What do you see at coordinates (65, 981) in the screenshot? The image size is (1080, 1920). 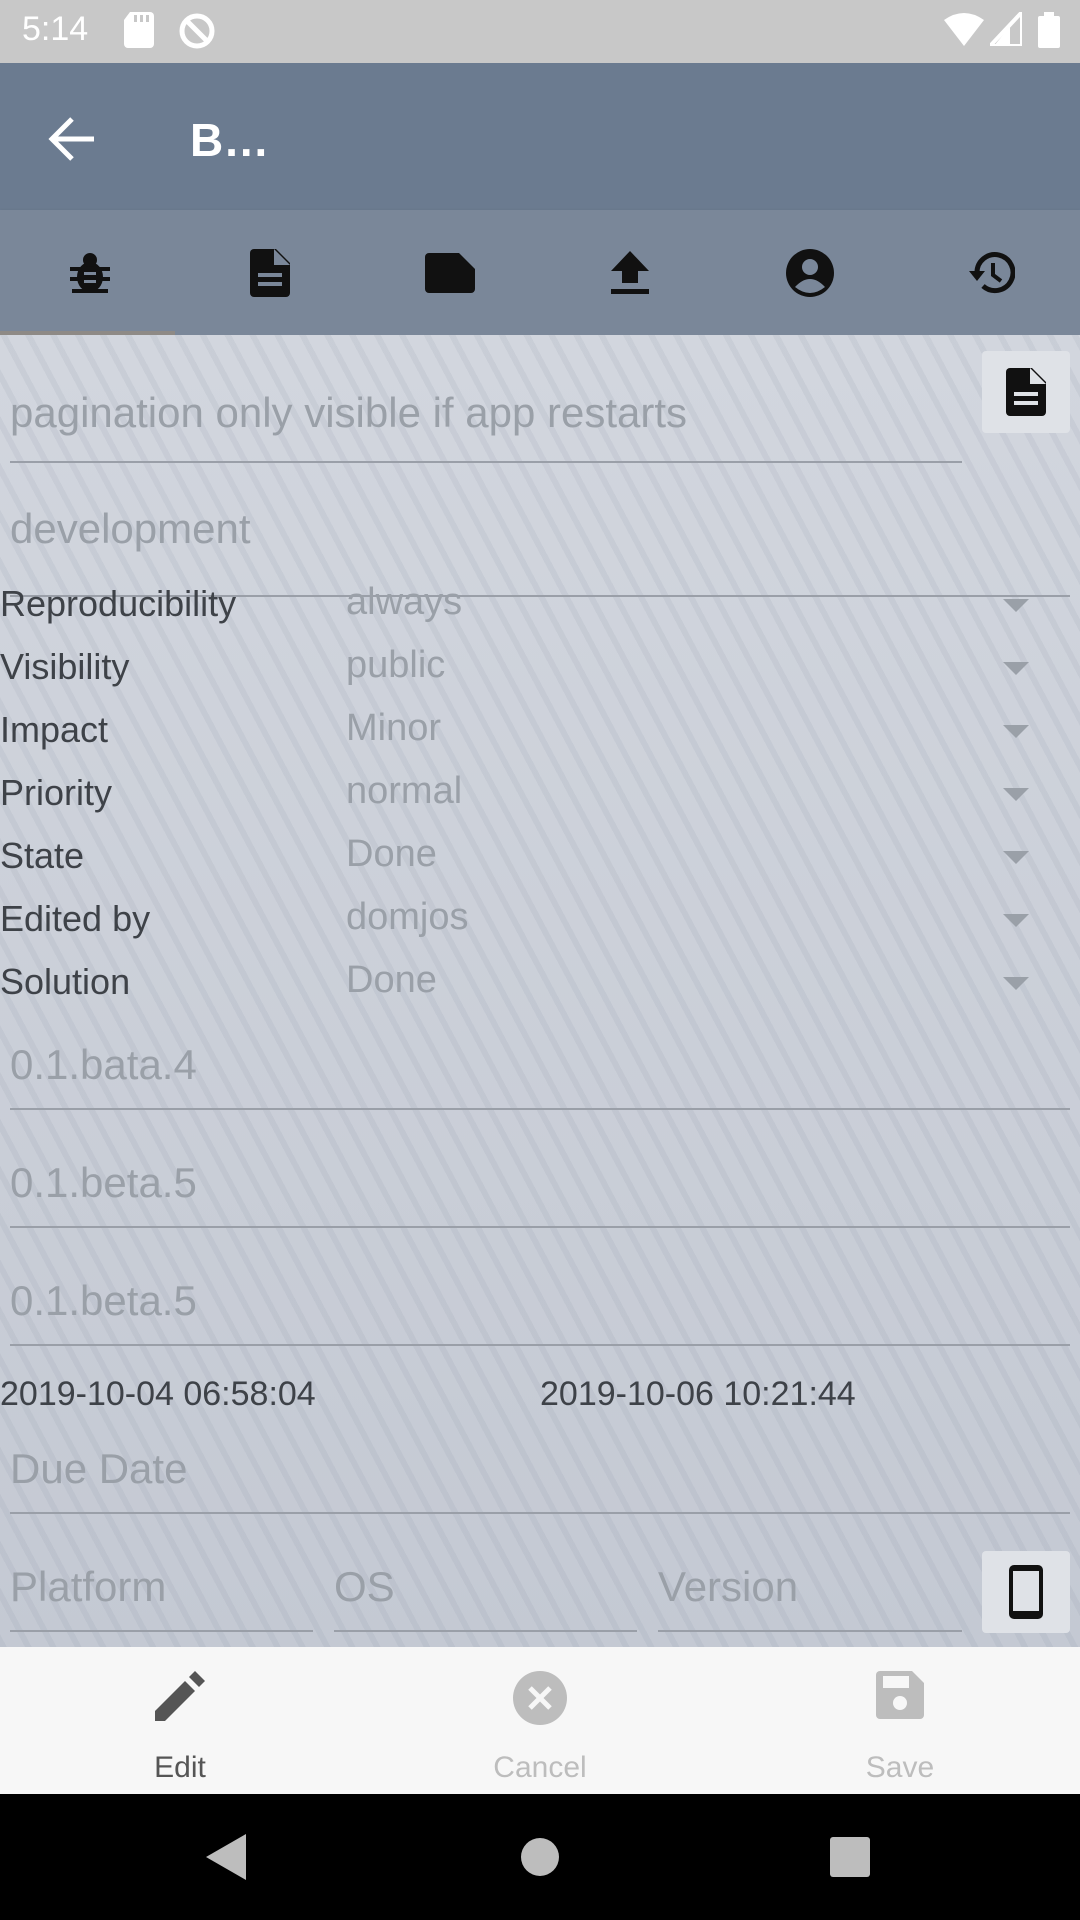 I see `property-label: Solution` at bounding box center [65, 981].